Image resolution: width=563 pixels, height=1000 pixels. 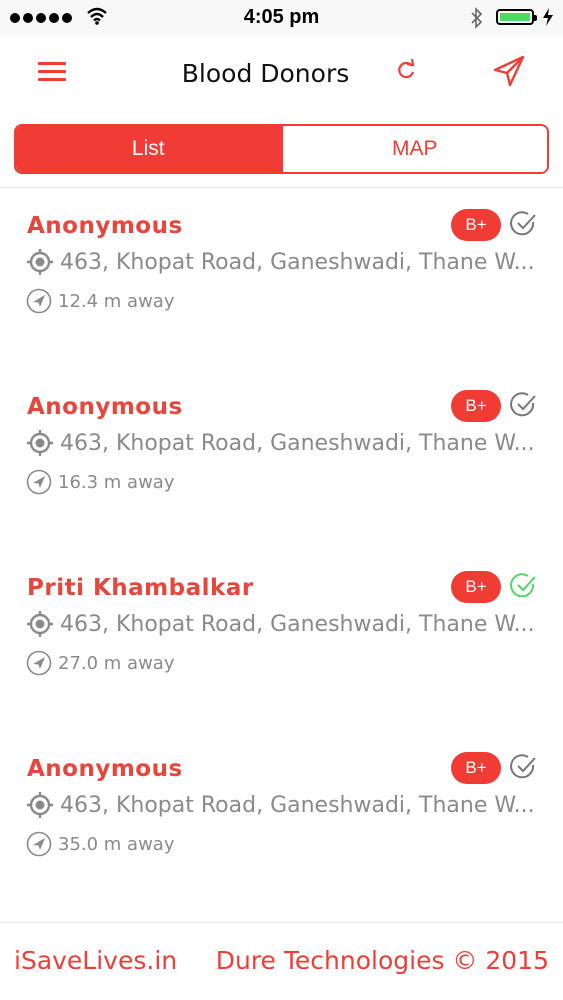 What do you see at coordinates (116, 301) in the screenshot?
I see `donor-distance: 12.4 m away` at bounding box center [116, 301].